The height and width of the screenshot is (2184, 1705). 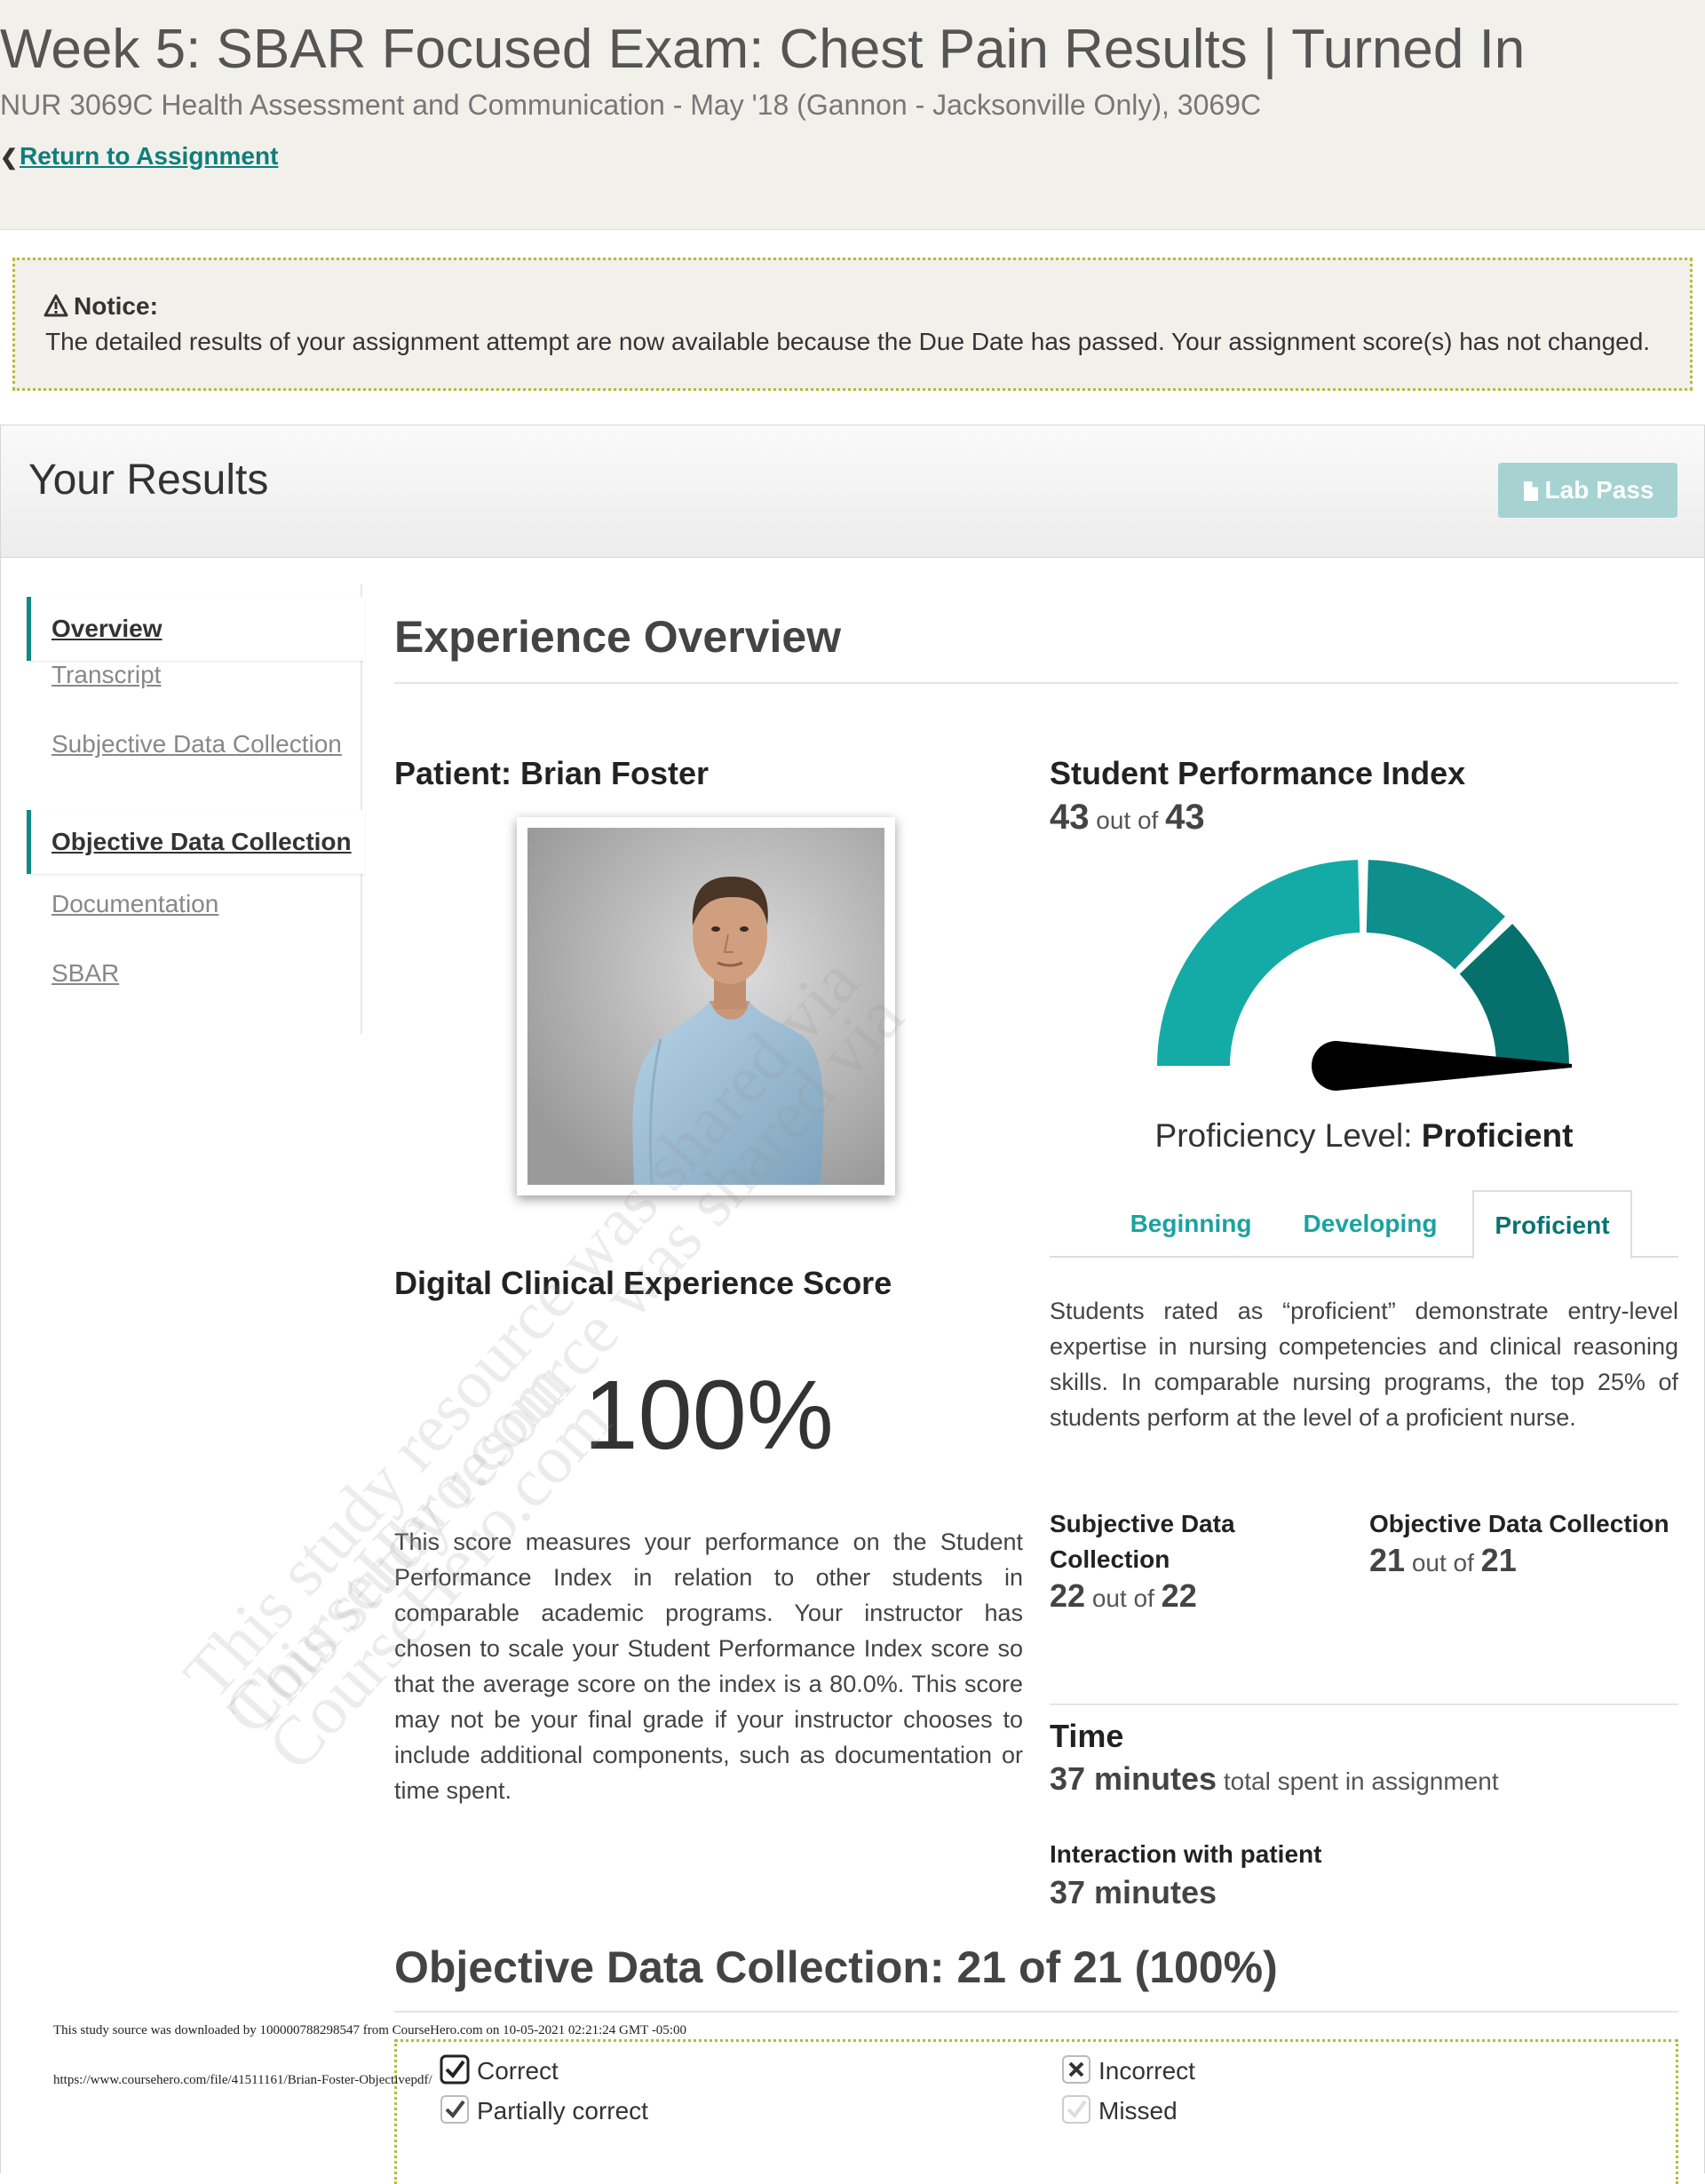 What do you see at coordinates (1076, 2109) in the screenshot?
I see `checkbox-missed-icon` at bounding box center [1076, 2109].